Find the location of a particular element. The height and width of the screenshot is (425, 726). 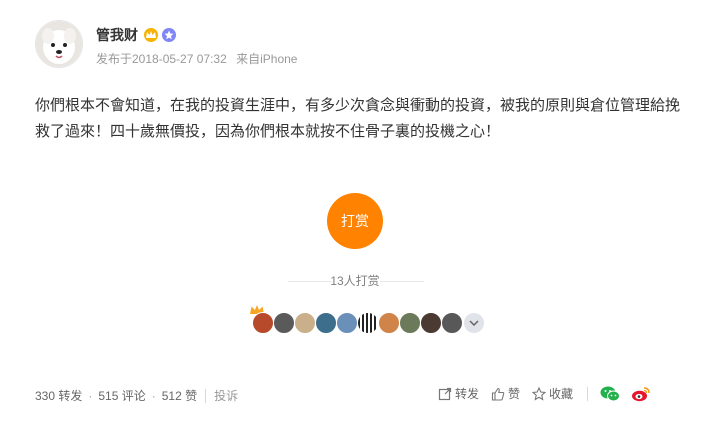

star-icon is located at coordinates (539, 393).